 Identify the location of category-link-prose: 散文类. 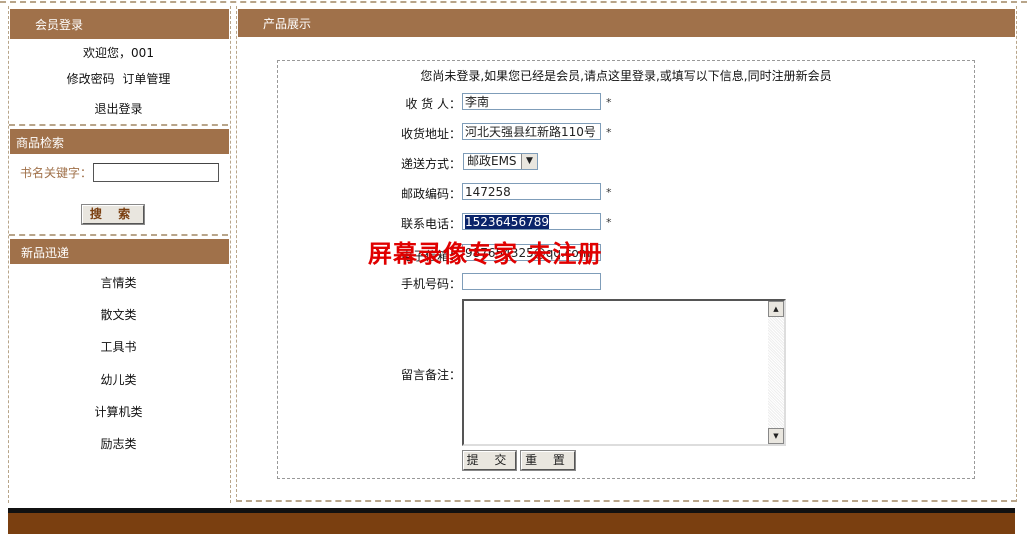
(118, 314).